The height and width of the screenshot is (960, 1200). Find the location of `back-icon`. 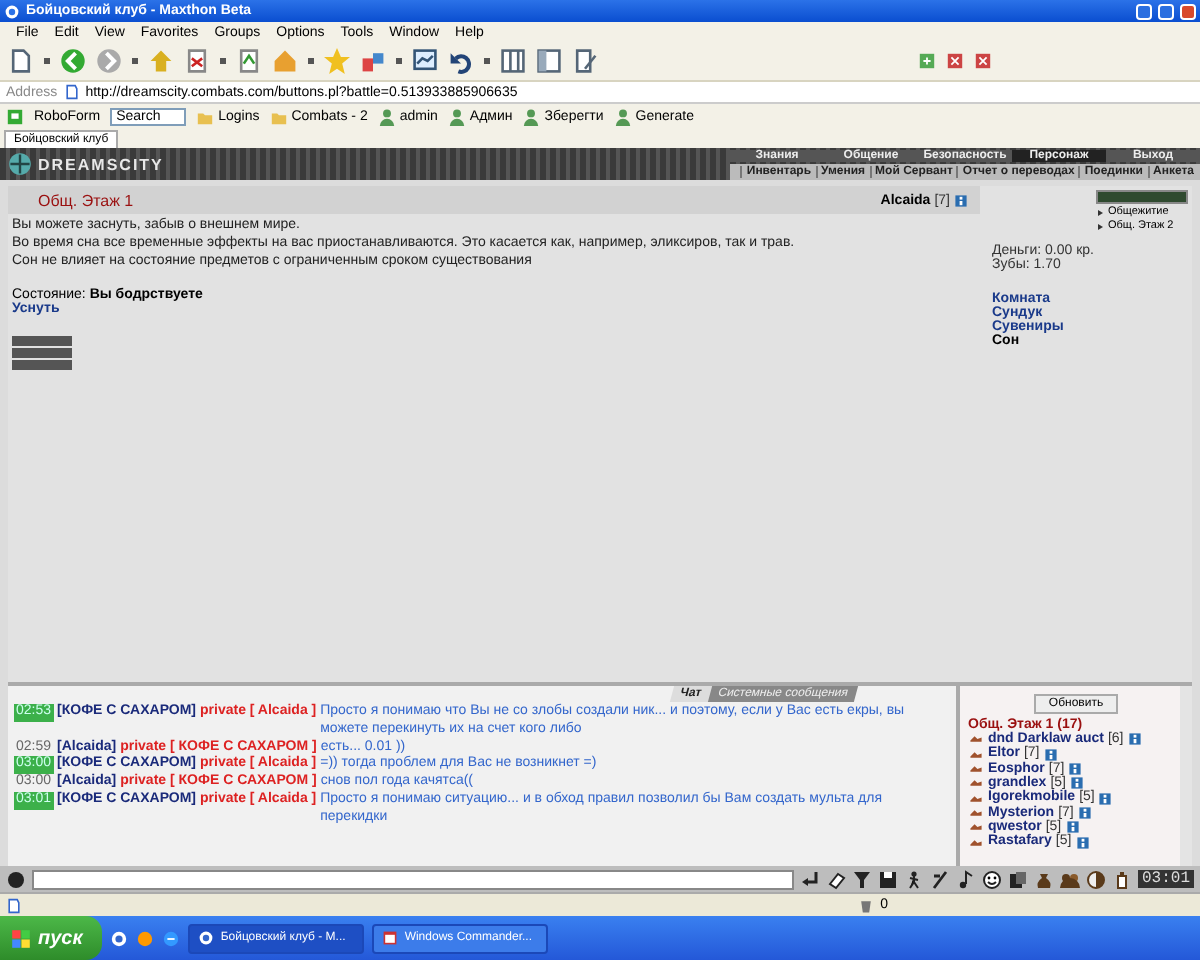

back-icon is located at coordinates (73, 61).